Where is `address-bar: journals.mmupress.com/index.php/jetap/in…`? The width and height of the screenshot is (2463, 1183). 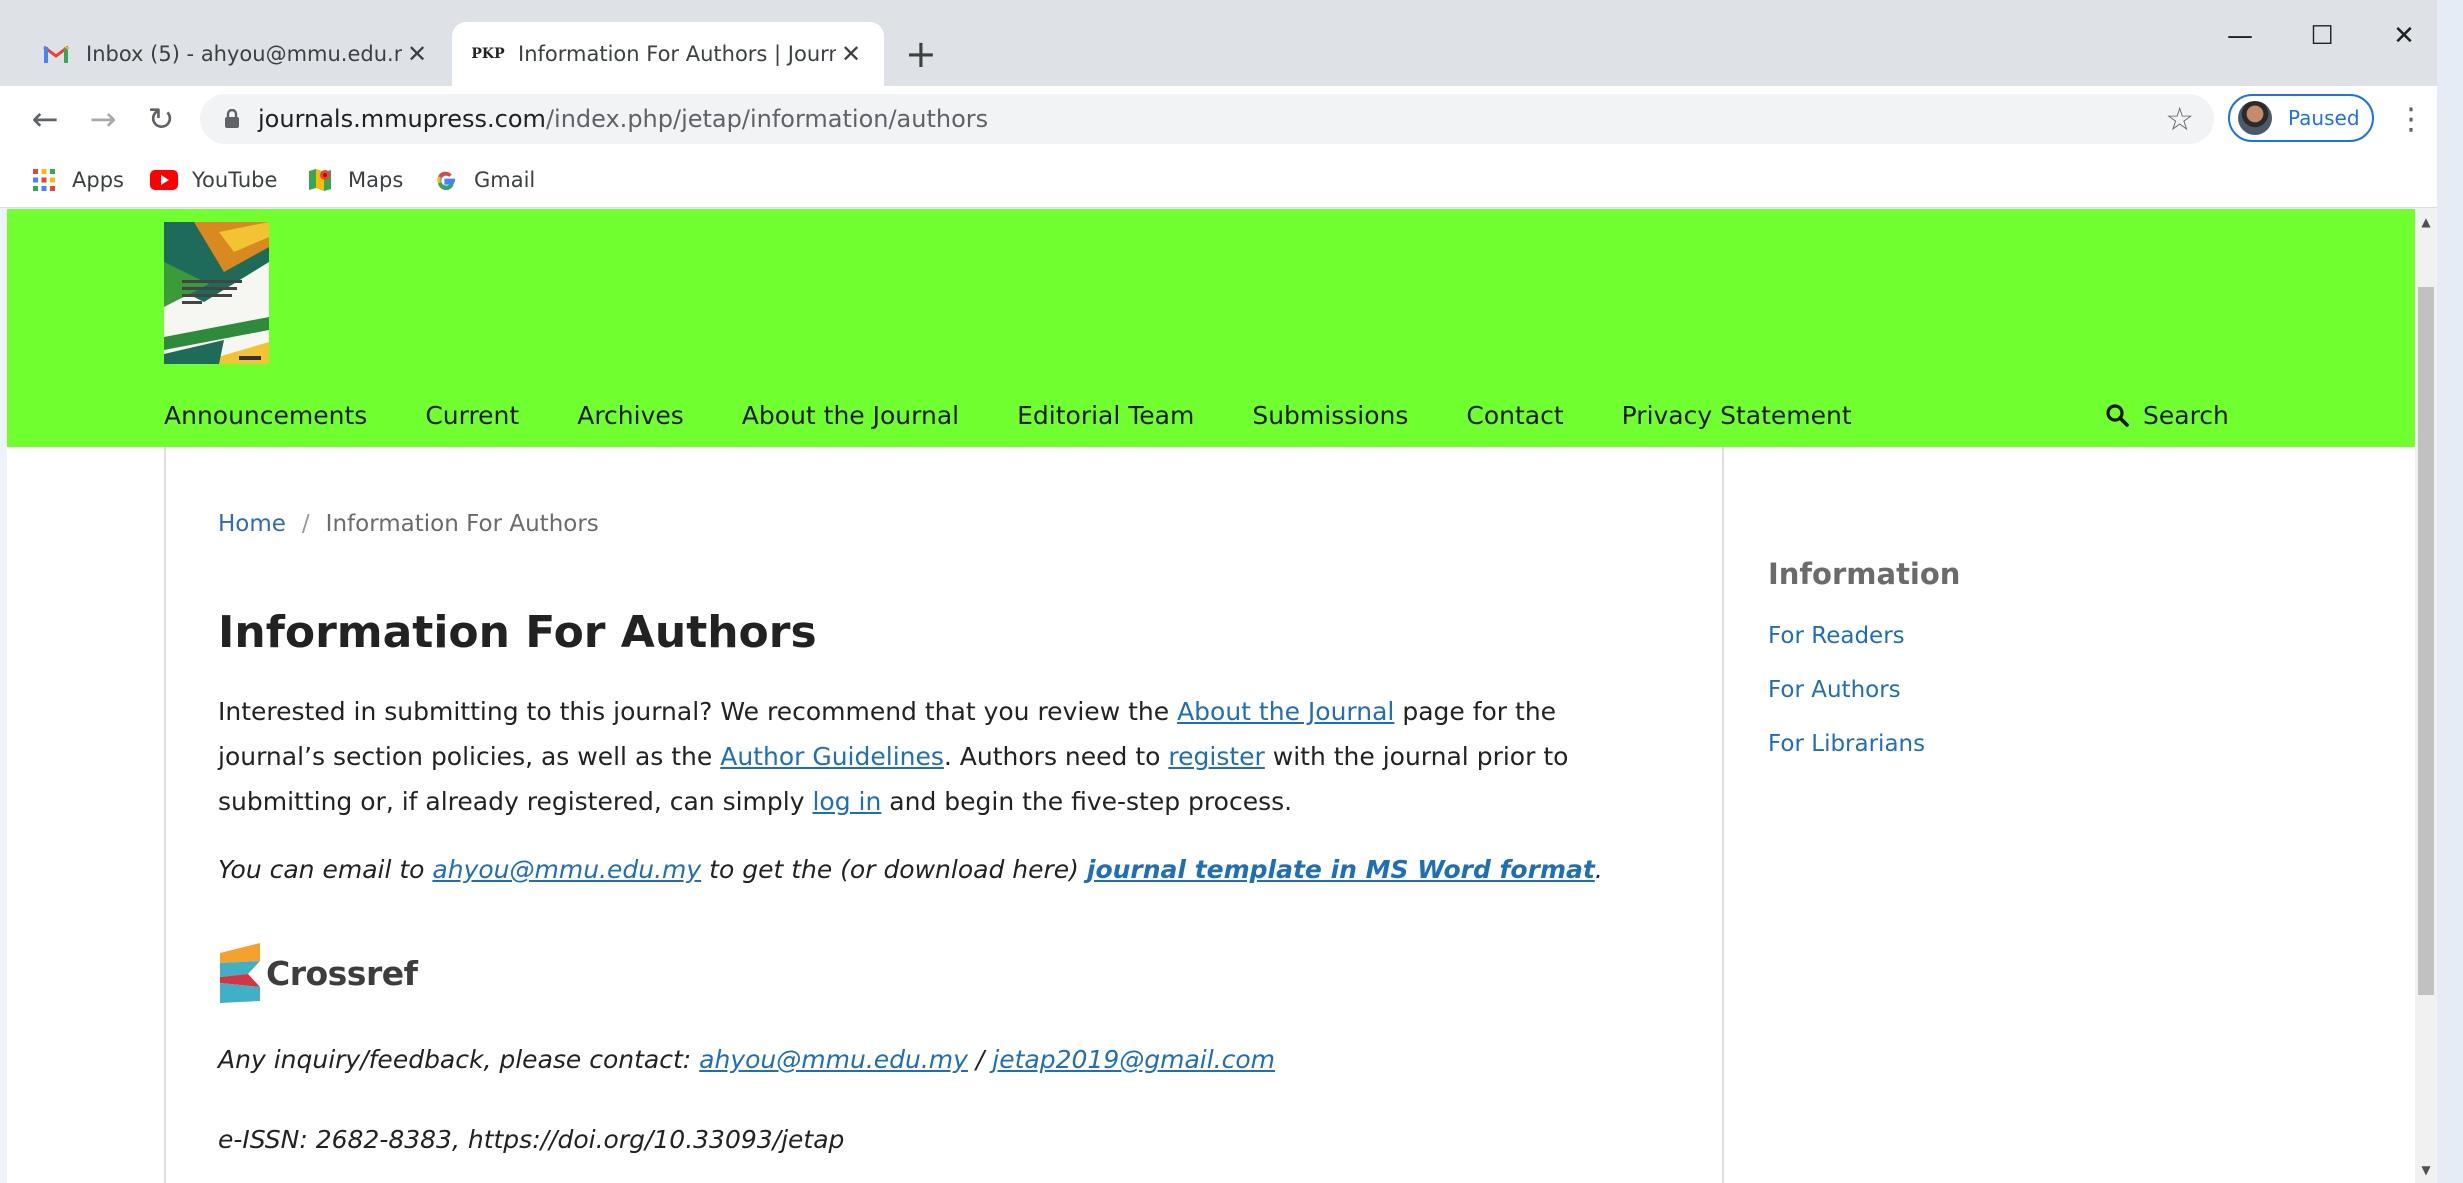 address-bar: journals.mmupress.com/index.php/jetap/in… is located at coordinates (1207, 119).